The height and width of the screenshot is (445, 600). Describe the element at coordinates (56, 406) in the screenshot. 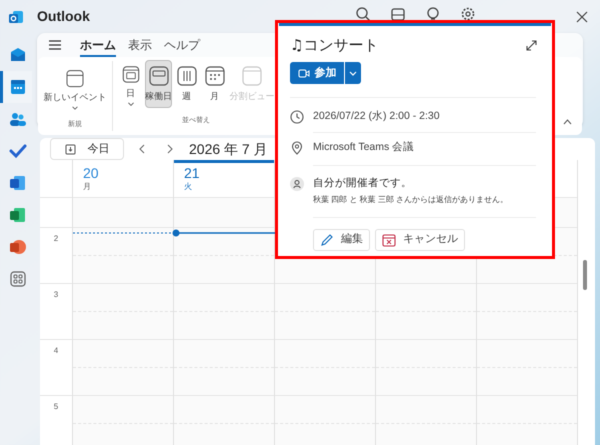

I see `hour-label: 5` at that location.